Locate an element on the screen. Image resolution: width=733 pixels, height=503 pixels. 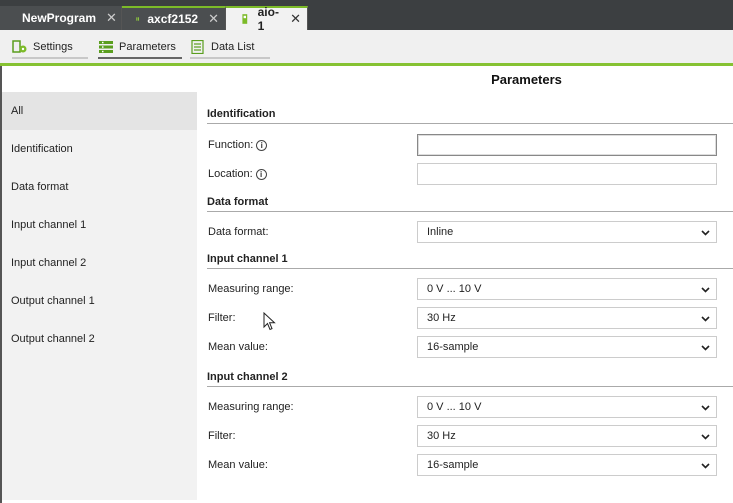
ic1-mean-value-row: Mean value: 16-sample is located at coordinates (470, 348).